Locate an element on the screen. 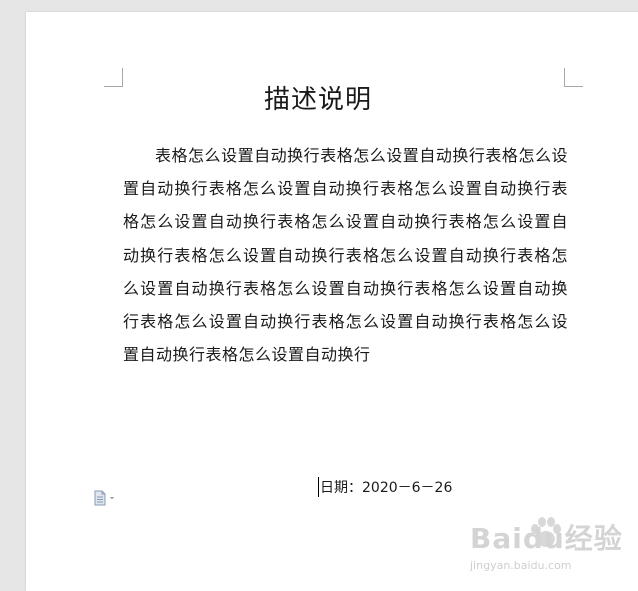  paste-options-button is located at coordinates (105, 498).